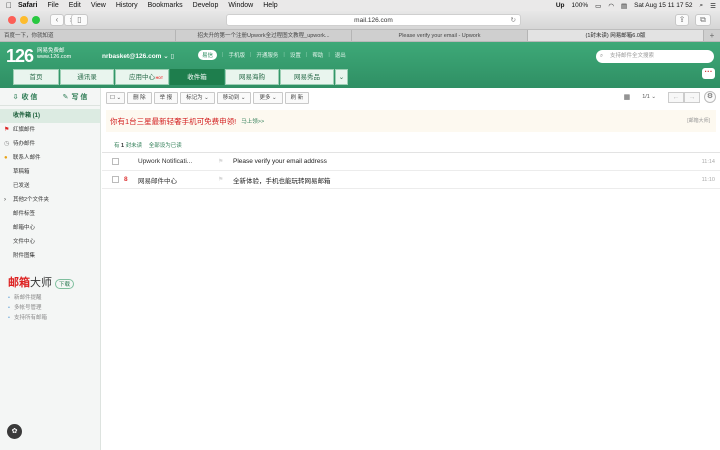  I want to click on file-center: 文件中心, so click(50, 242).